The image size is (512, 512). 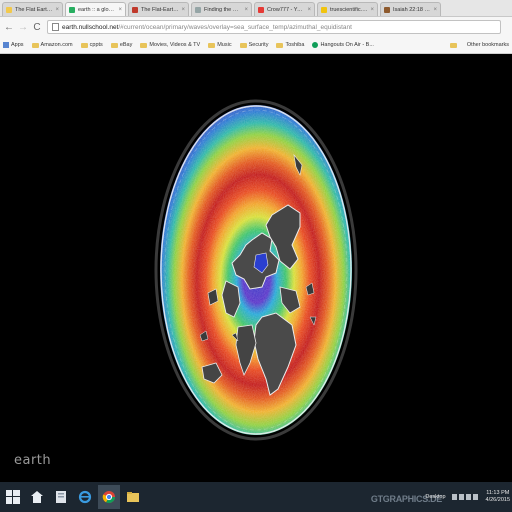 I want to click on tab: Isaiah 22:18 NKJV - I×, so click(x=410, y=9).